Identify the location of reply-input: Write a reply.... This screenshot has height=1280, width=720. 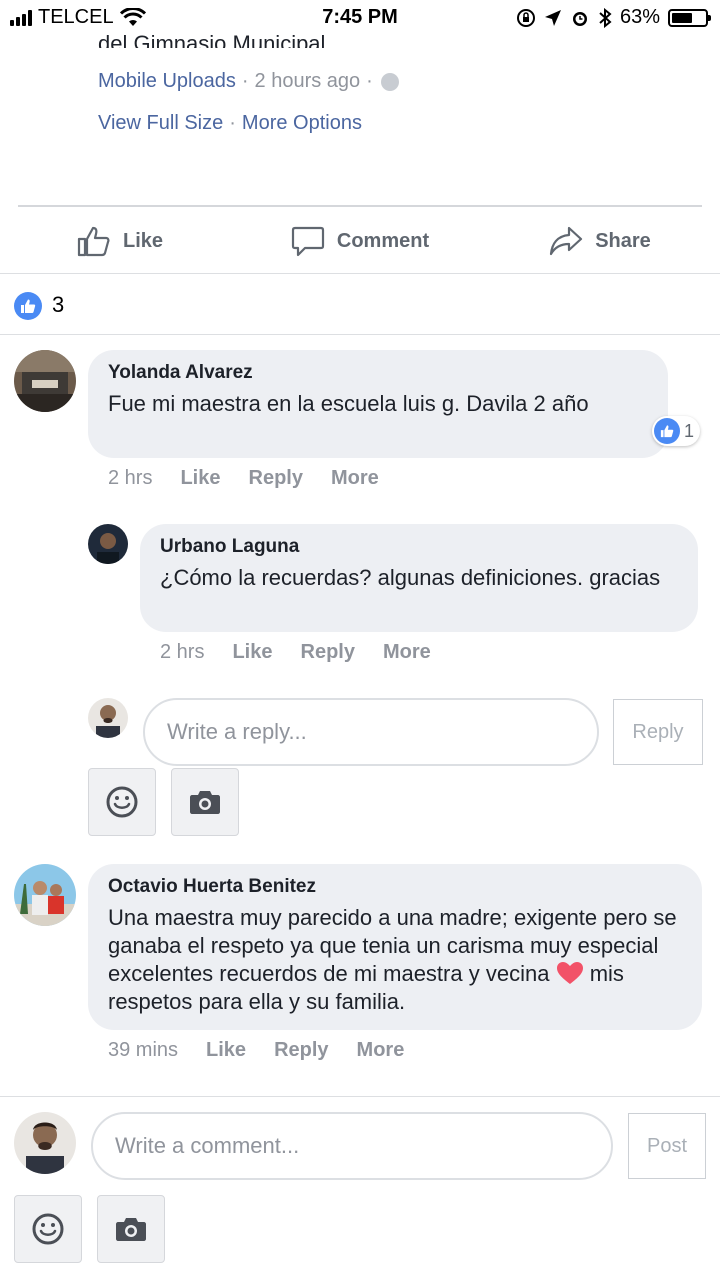
(371, 732).